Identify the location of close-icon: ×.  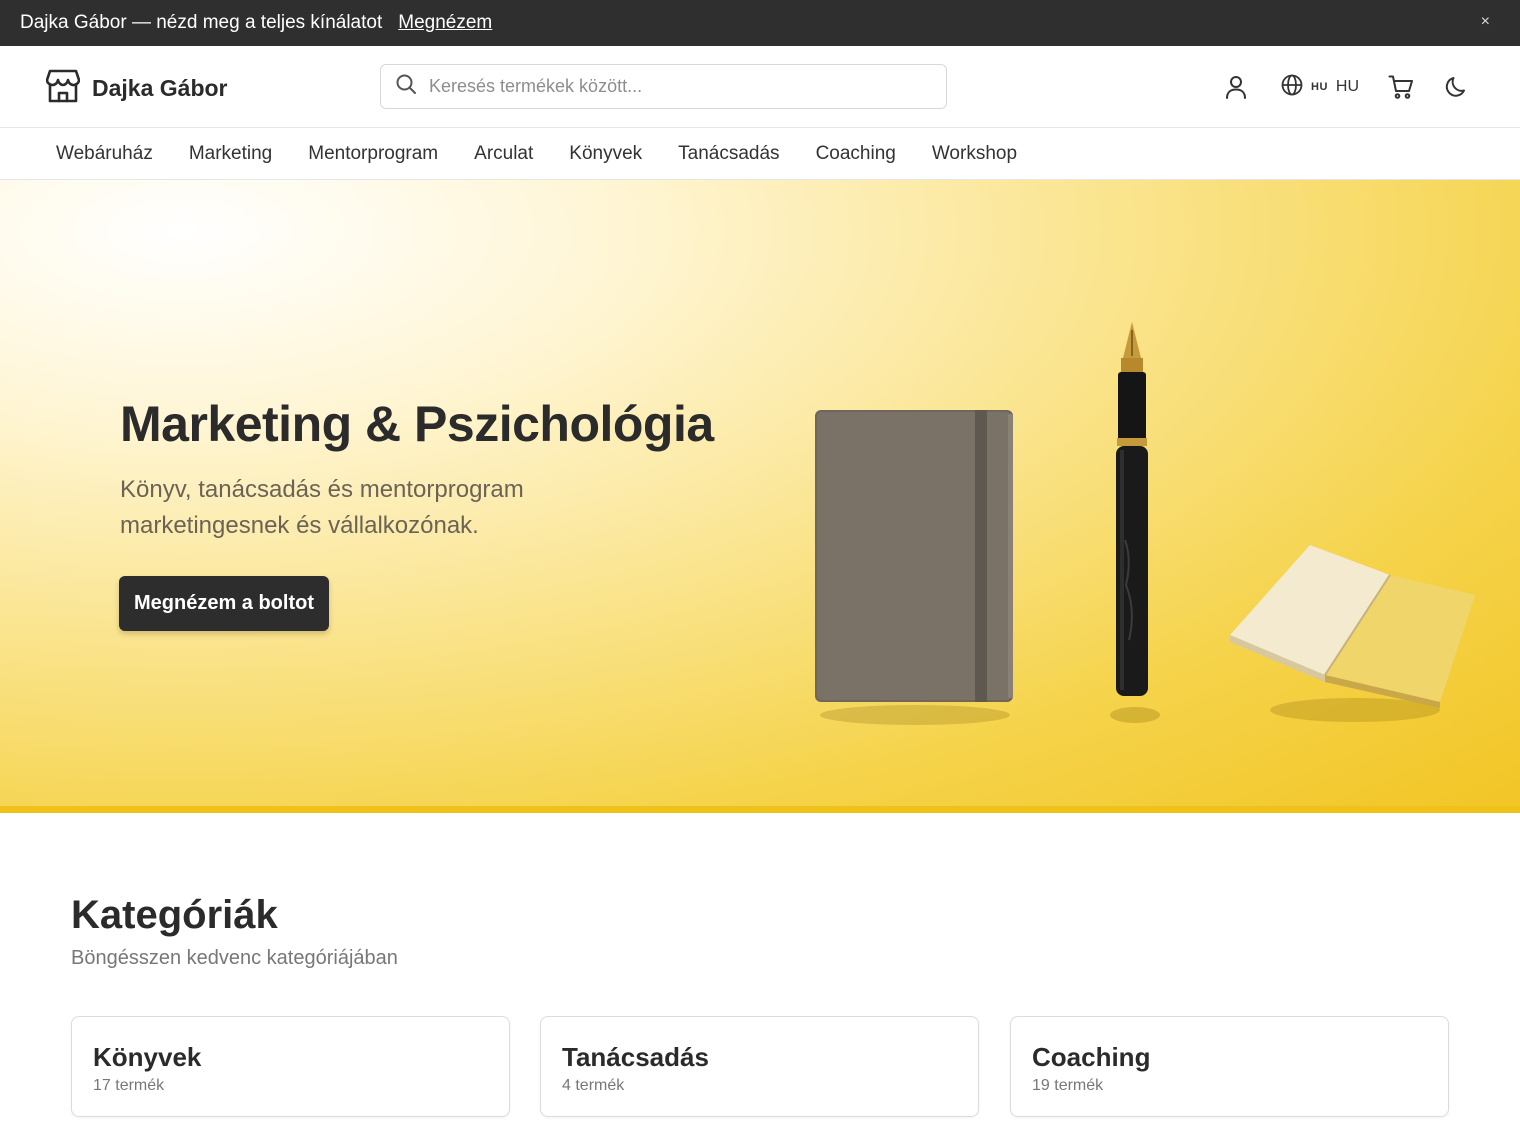
(1485, 22).